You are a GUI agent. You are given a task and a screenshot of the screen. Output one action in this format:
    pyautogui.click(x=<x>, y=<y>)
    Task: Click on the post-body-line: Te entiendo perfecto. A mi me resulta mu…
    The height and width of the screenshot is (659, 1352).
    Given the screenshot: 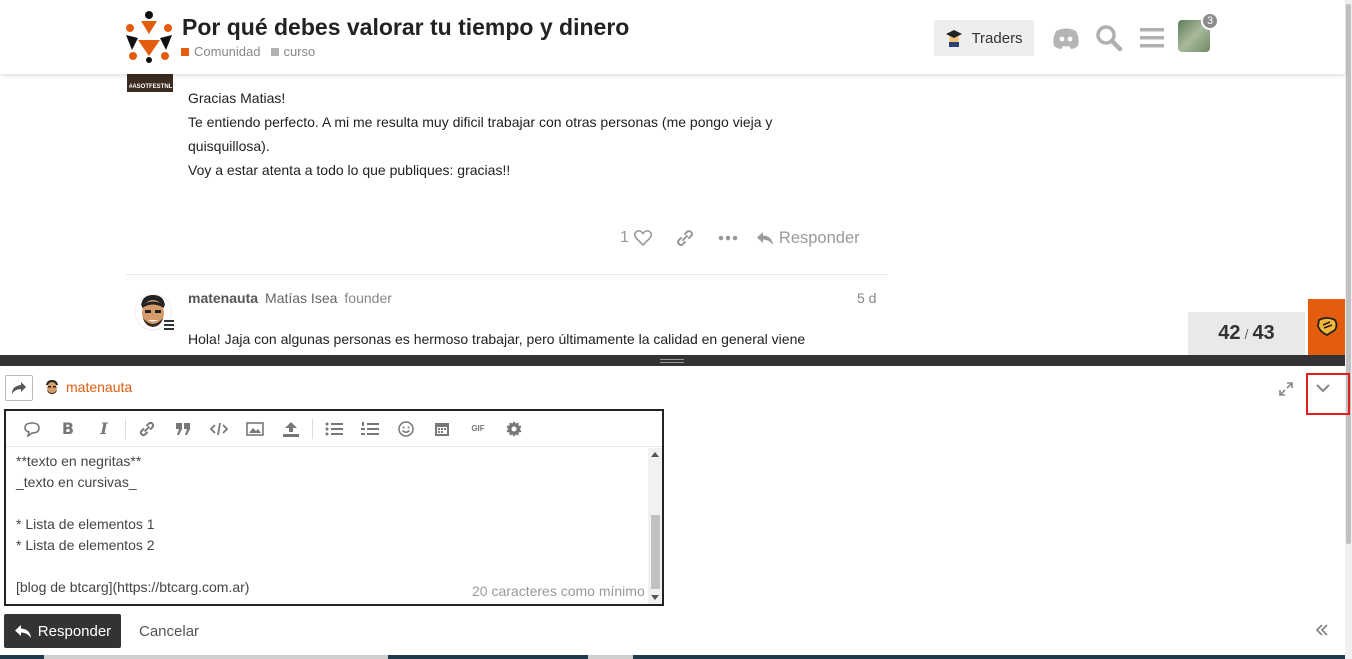 What is the action you would take?
    pyautogui.click(x=480, y=122)
    